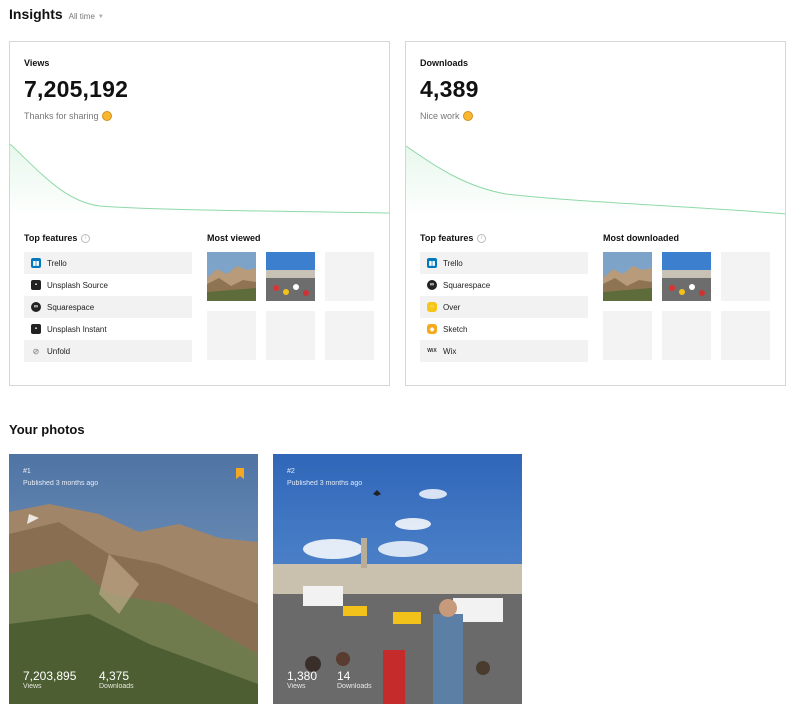 The height and width of the screenshot is (719, 802). What do you see at coordinates (106, 116) in the screenshot?
I see `raised-hands-icon` at bounding box center [106, 116].